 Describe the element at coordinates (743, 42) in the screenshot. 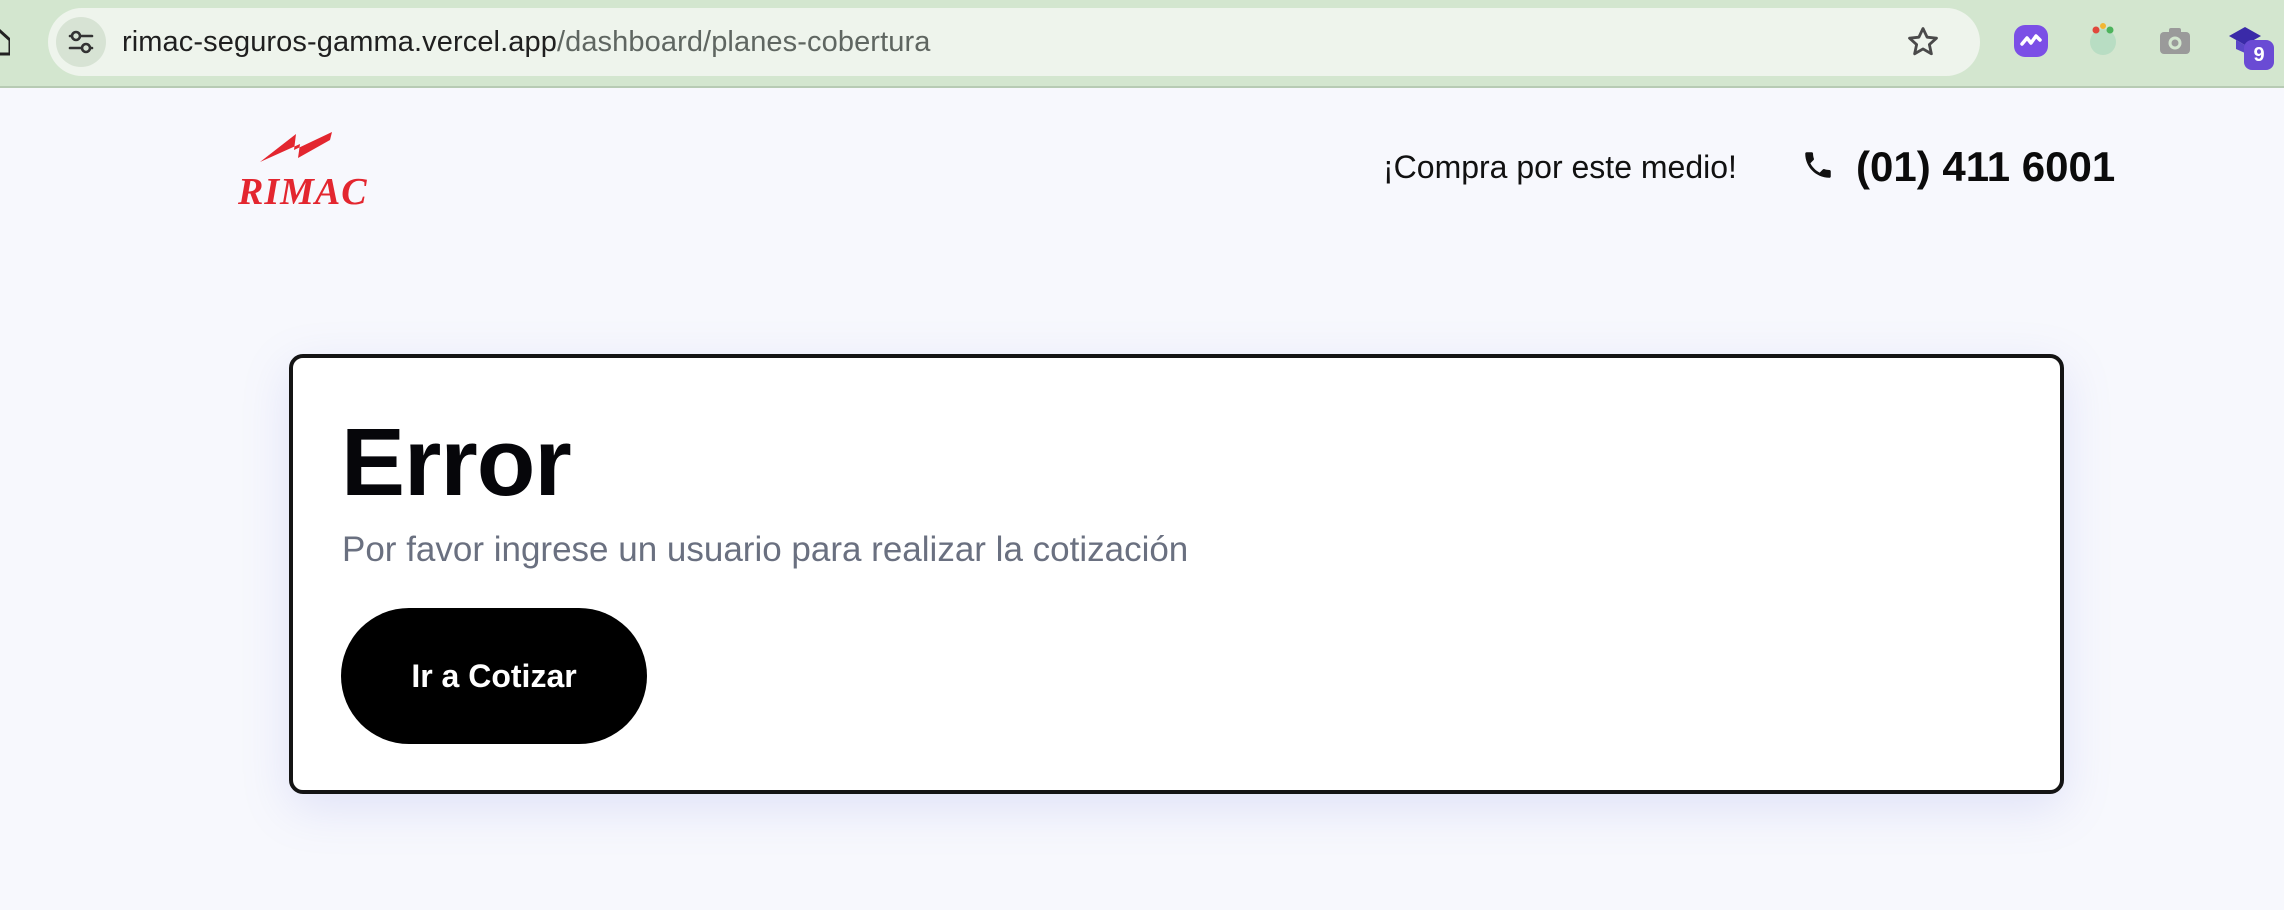

I see `url-path: /dashboard/planes-cobertura` at that location.